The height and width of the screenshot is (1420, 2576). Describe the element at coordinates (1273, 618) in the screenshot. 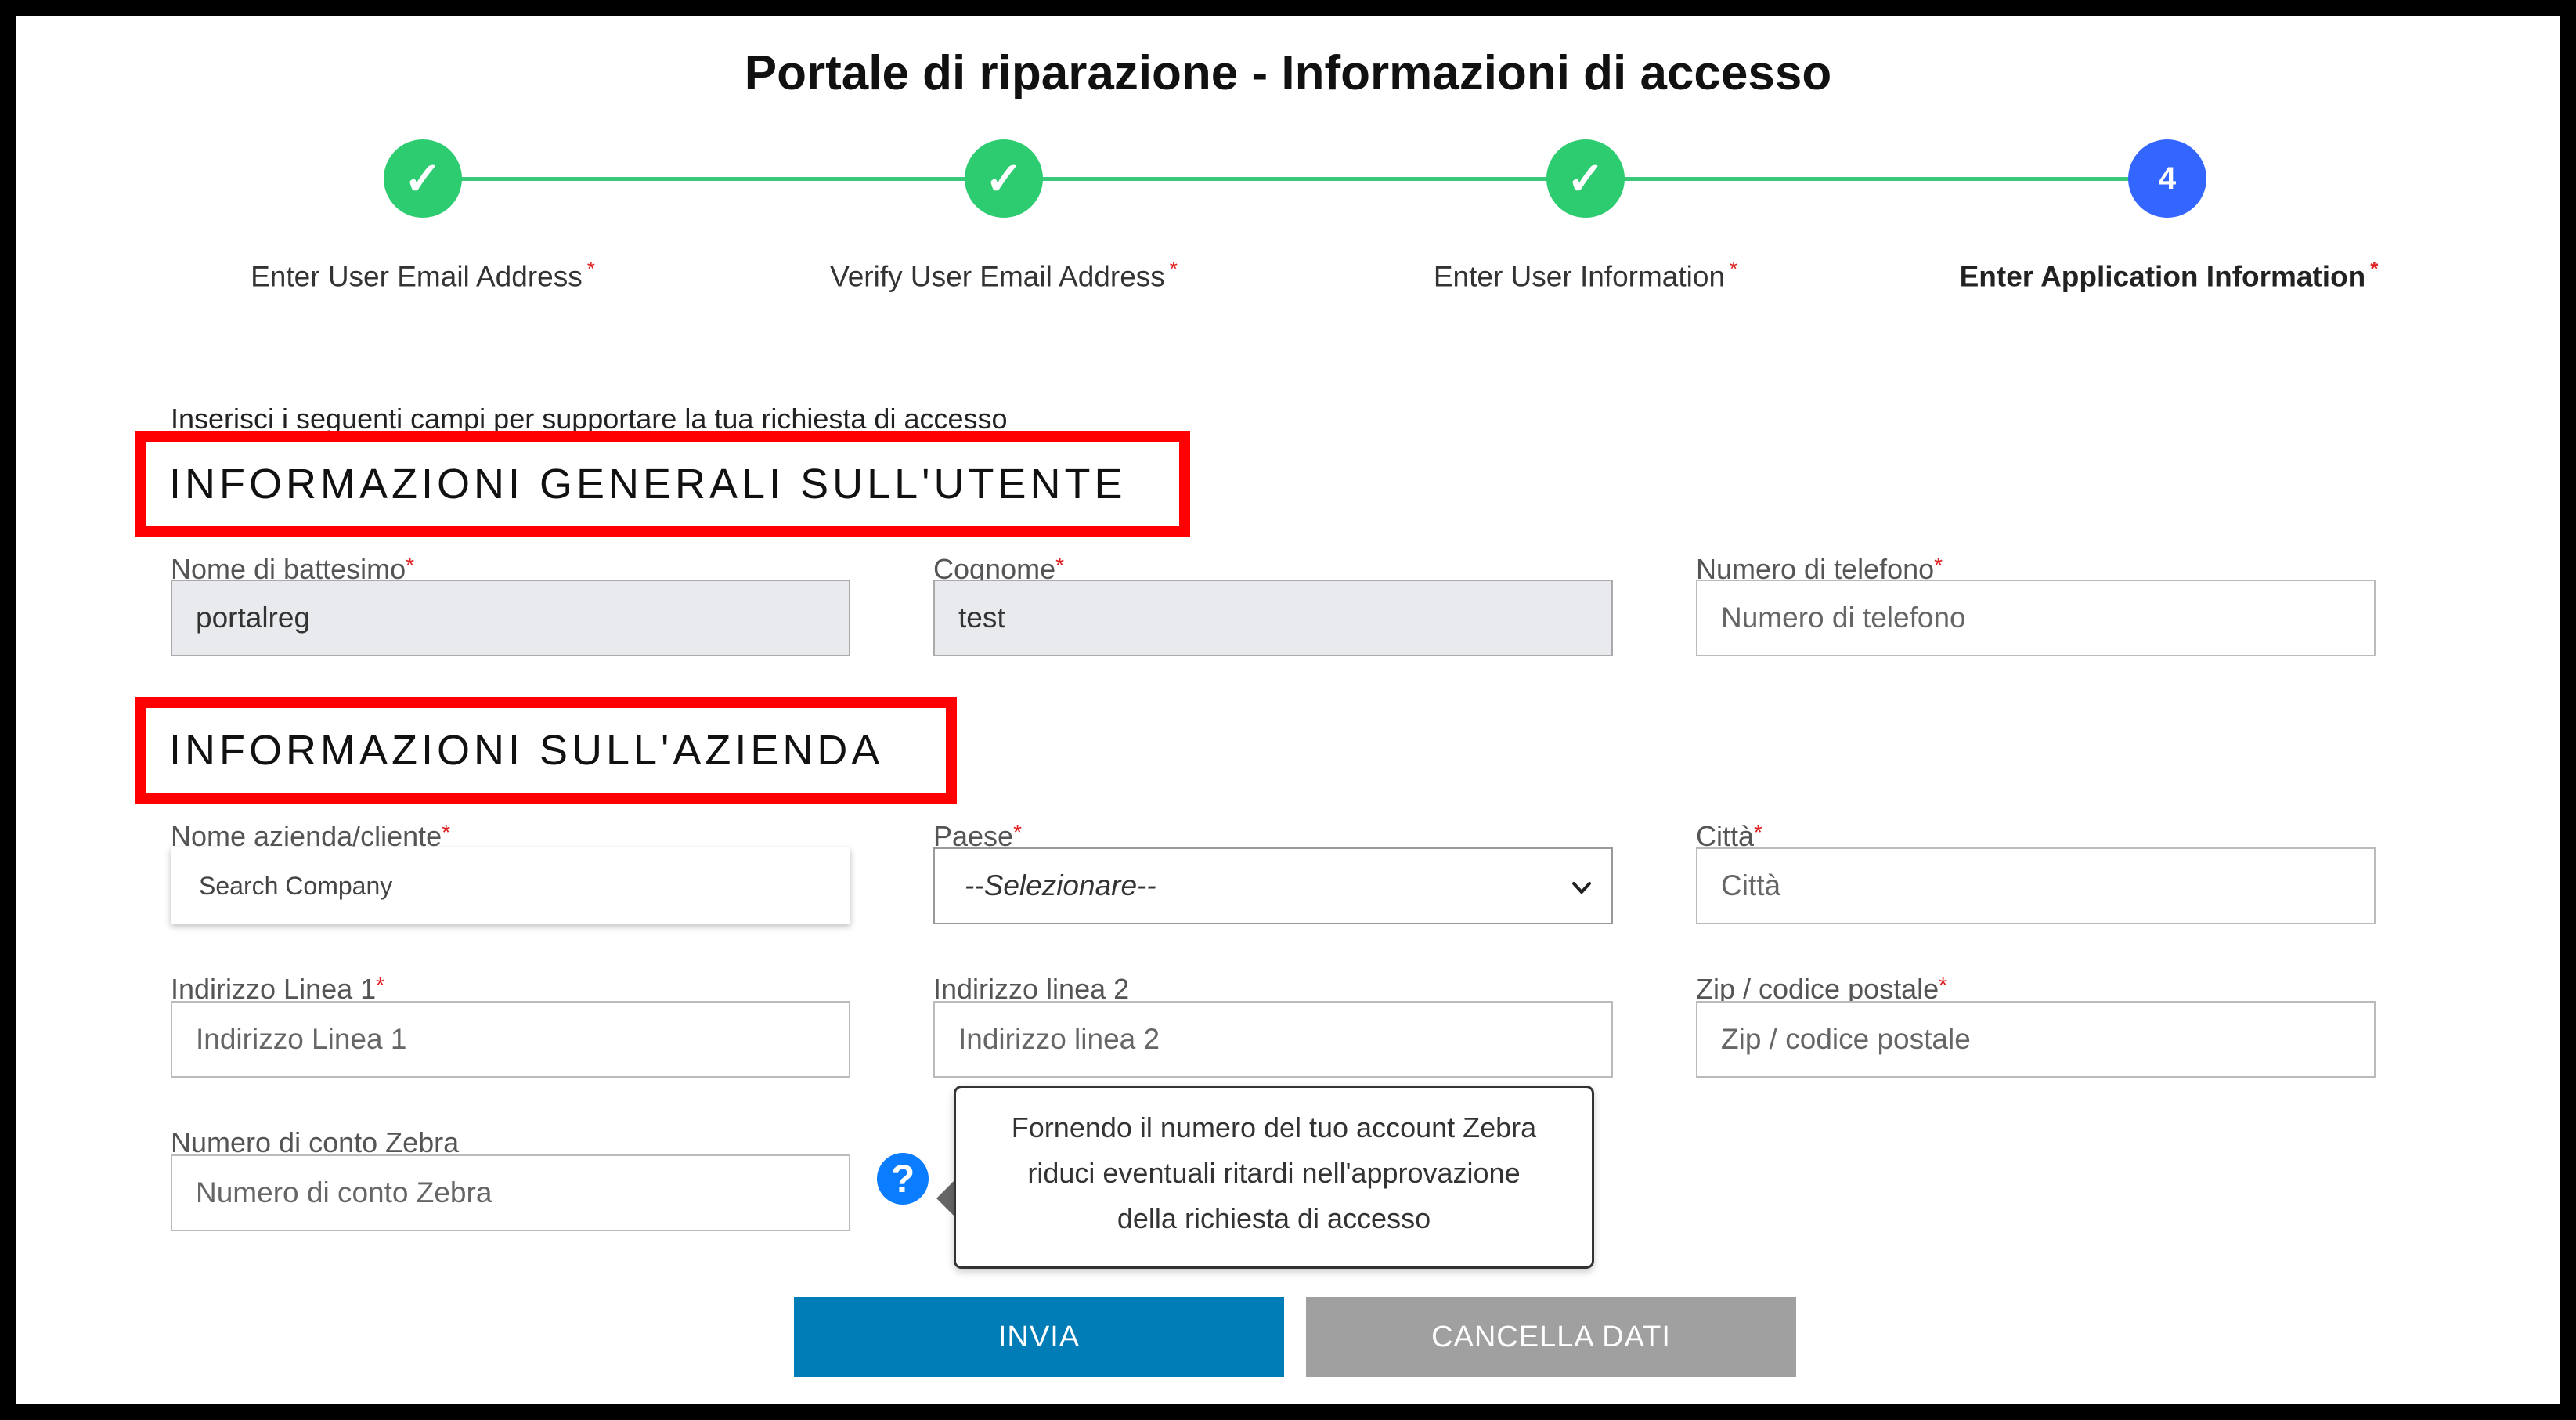

I see `last-name-field` at that location.